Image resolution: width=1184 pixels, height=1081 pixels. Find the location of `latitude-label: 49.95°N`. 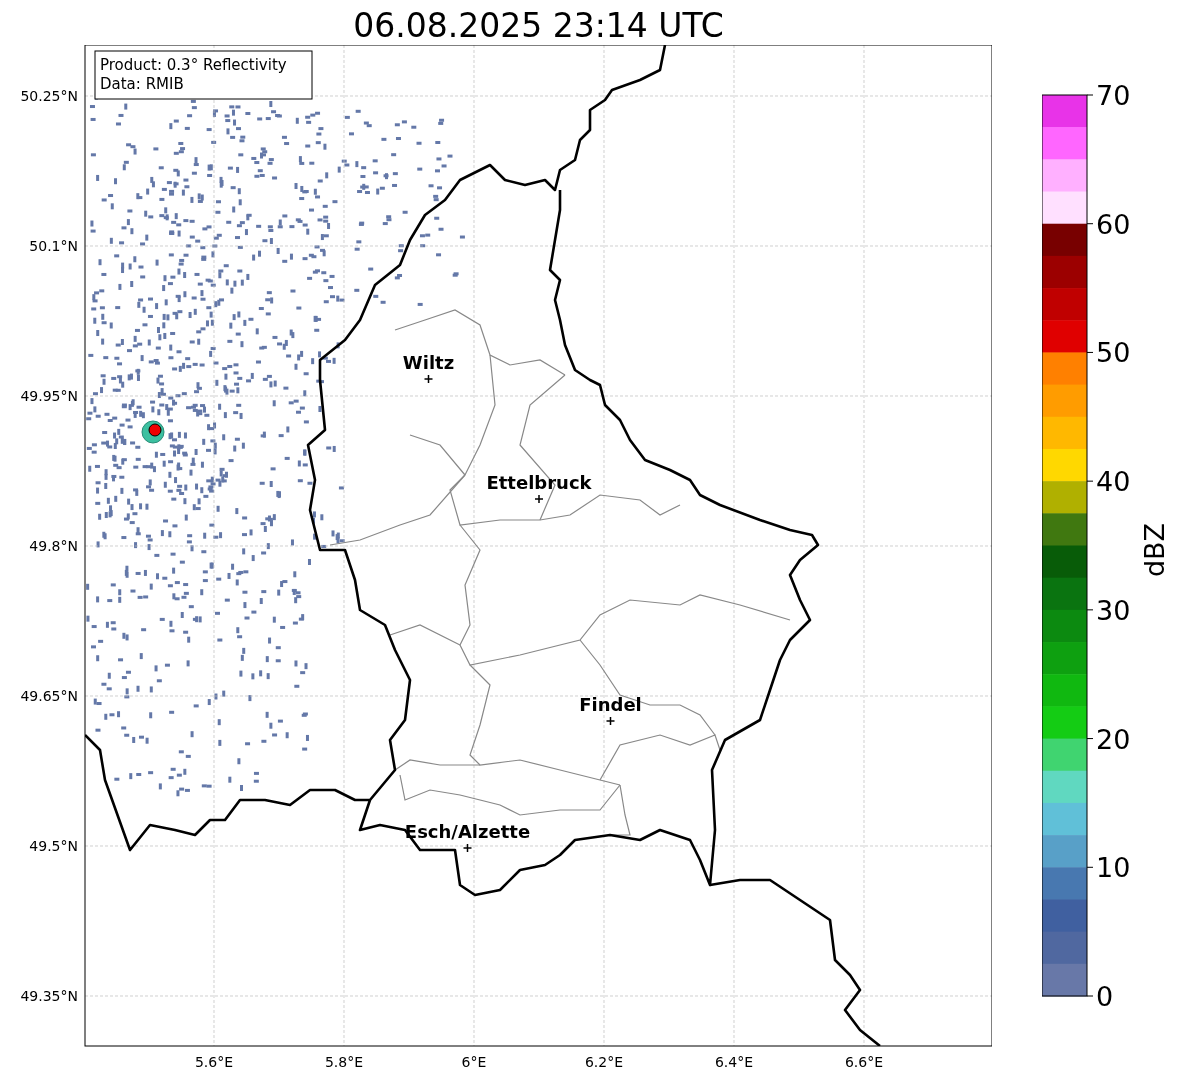

latitude-label: 49.95°N is located at coordinates (49, 396).